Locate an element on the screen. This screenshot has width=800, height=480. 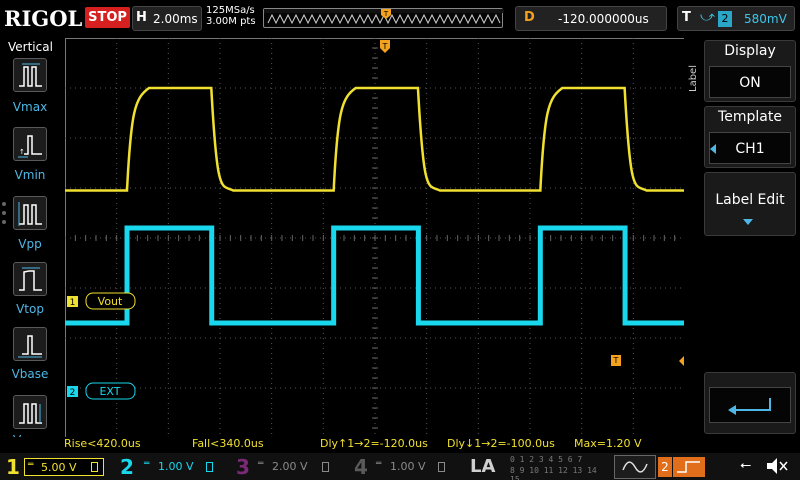
ch3-scale: 2.00 V is located at coordinates (290, 466).